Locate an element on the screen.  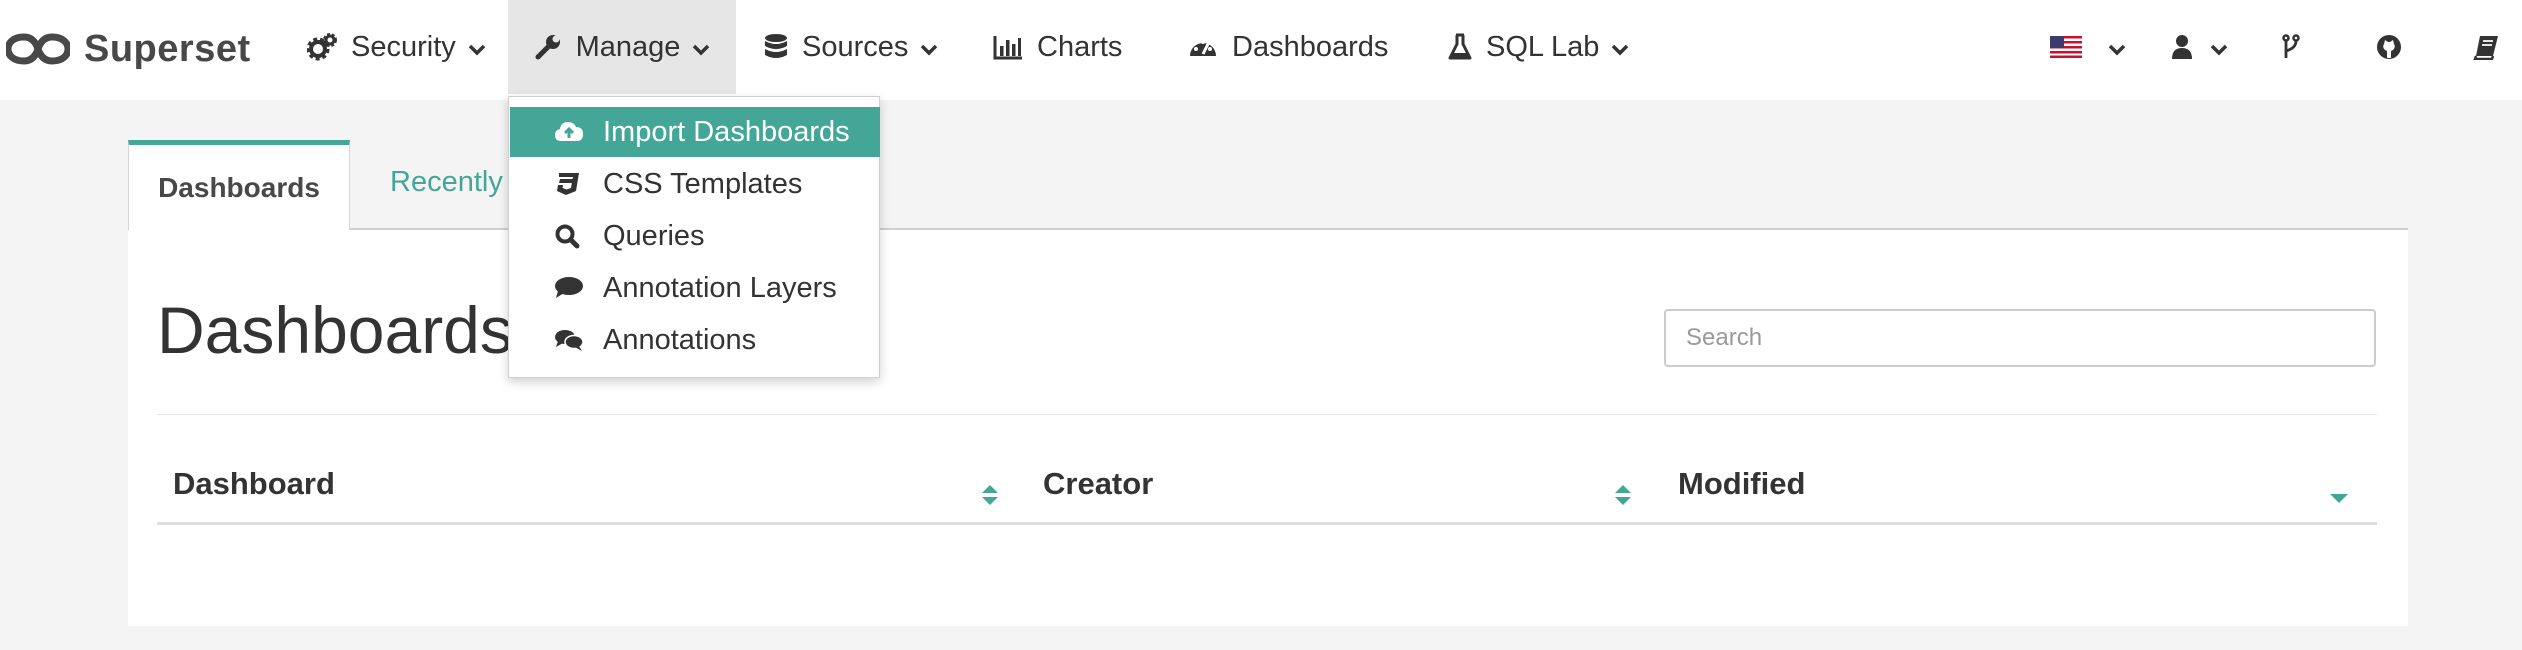
nav-security-label: Security is located at coordinates (403, 46).